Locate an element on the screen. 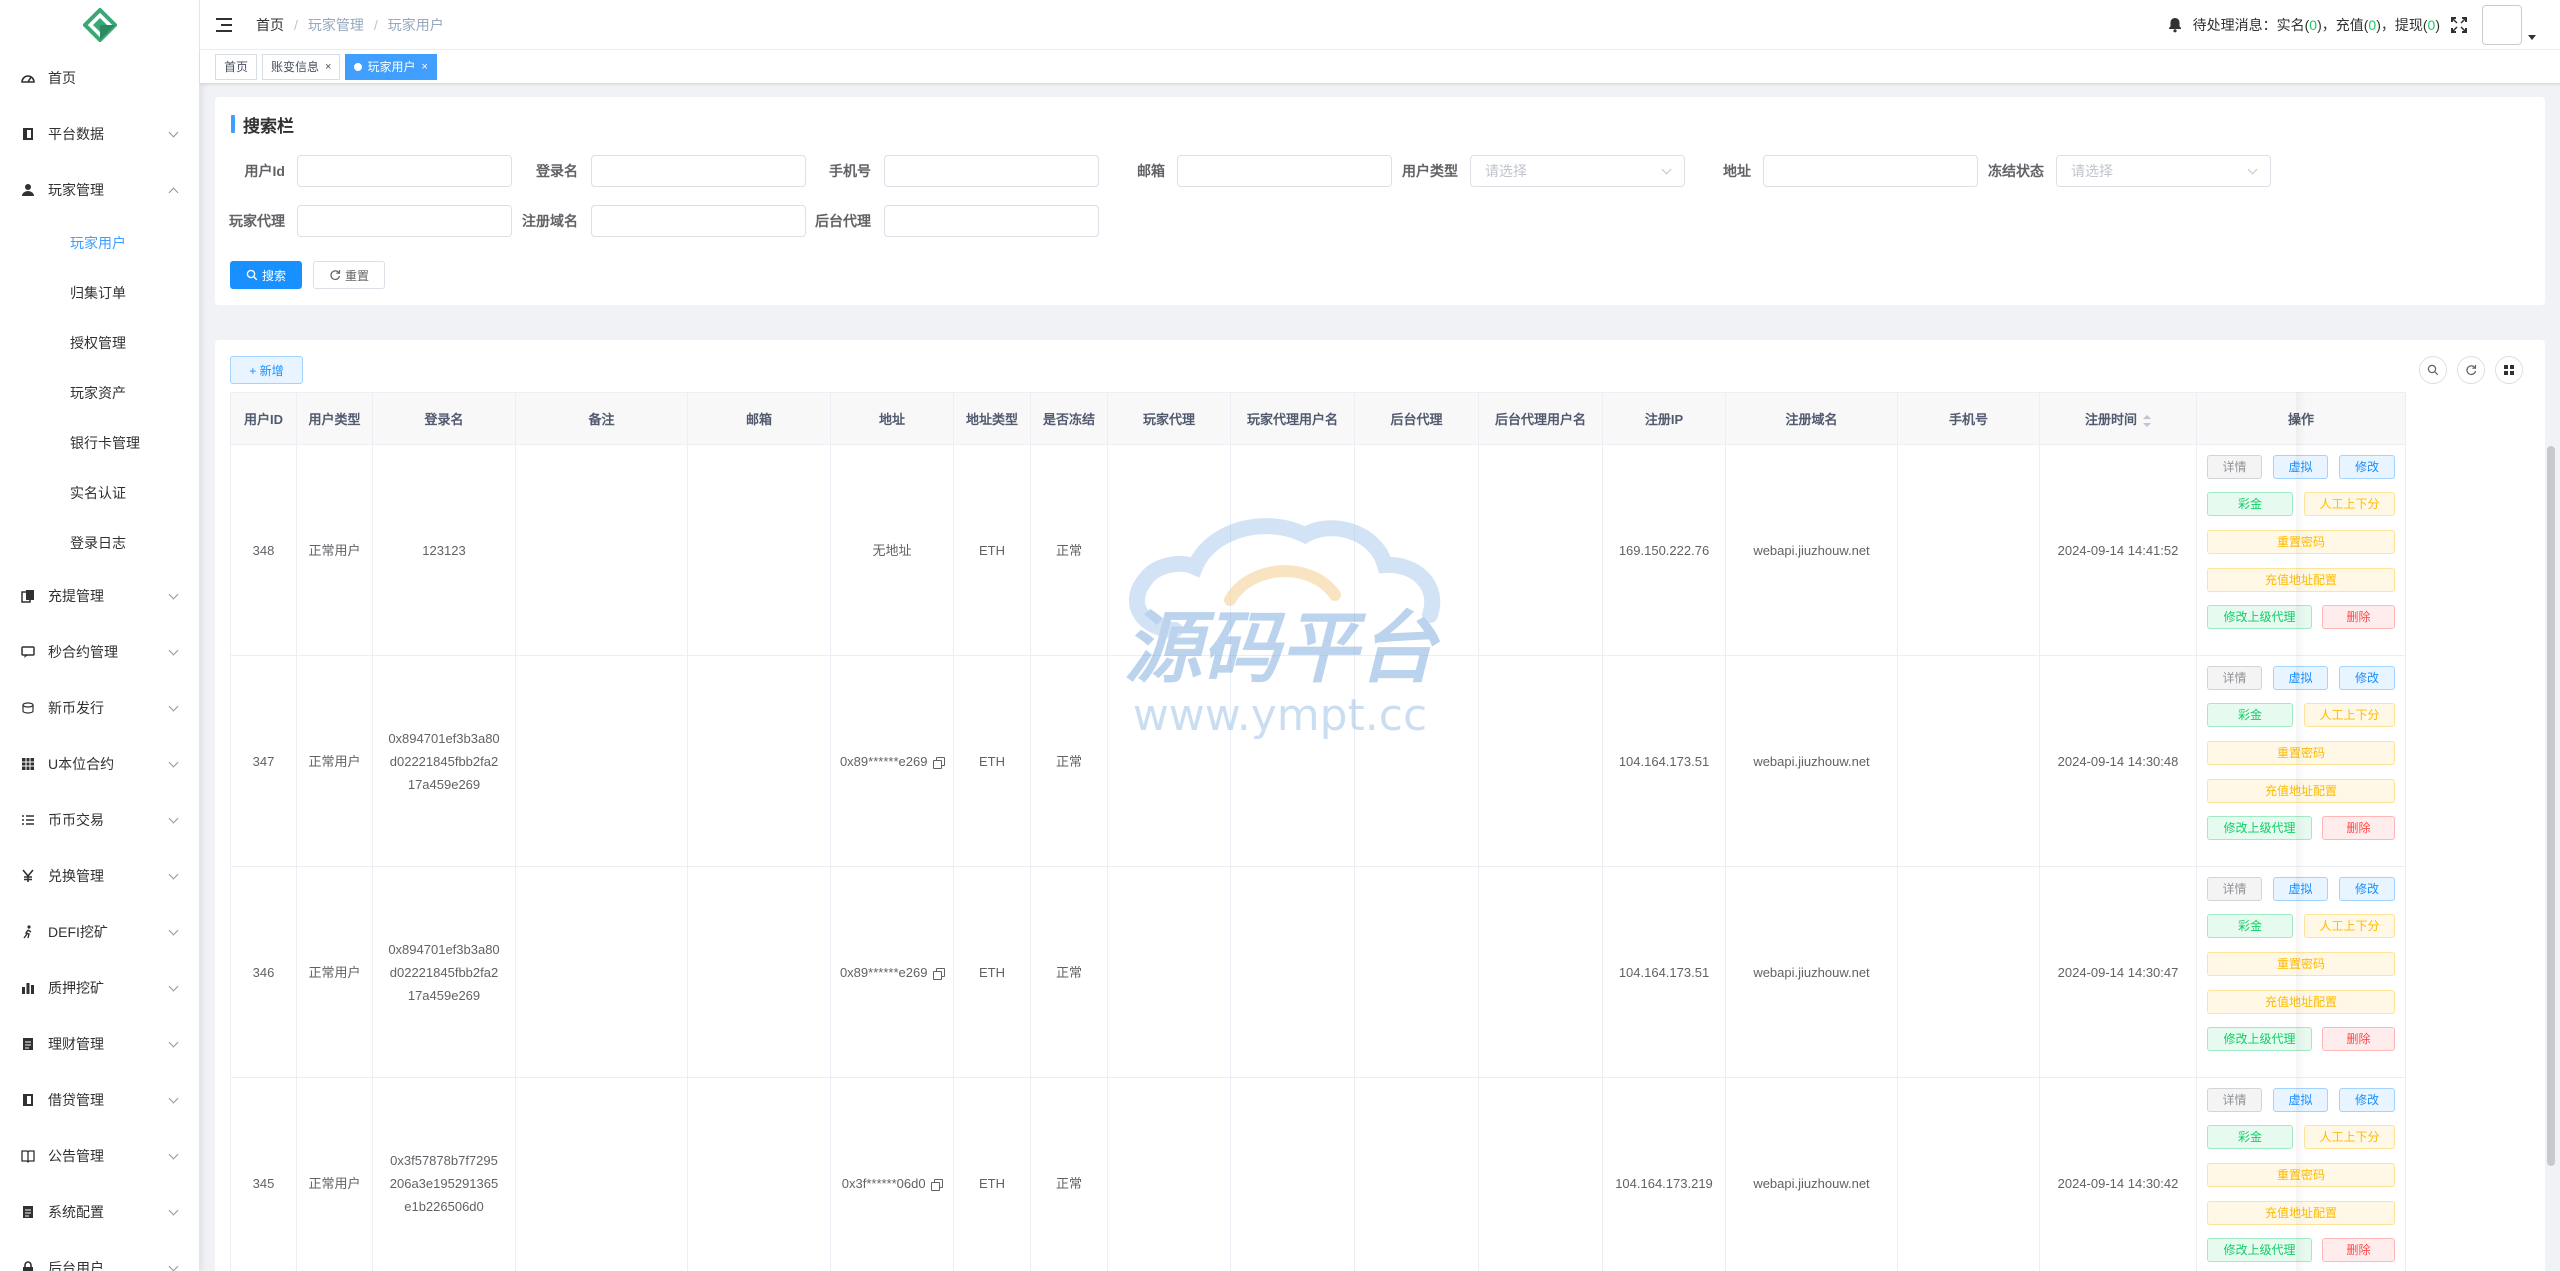 This screenshot has width=2560, height=1271. sidebar-item-13: 公告管理 is located at coordinates (99, 1156).